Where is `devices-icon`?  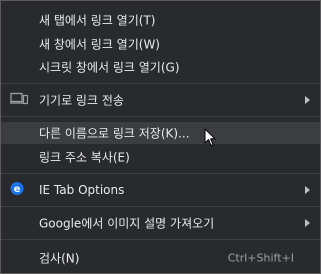 devices-icon is located at coordinates (19, 100).